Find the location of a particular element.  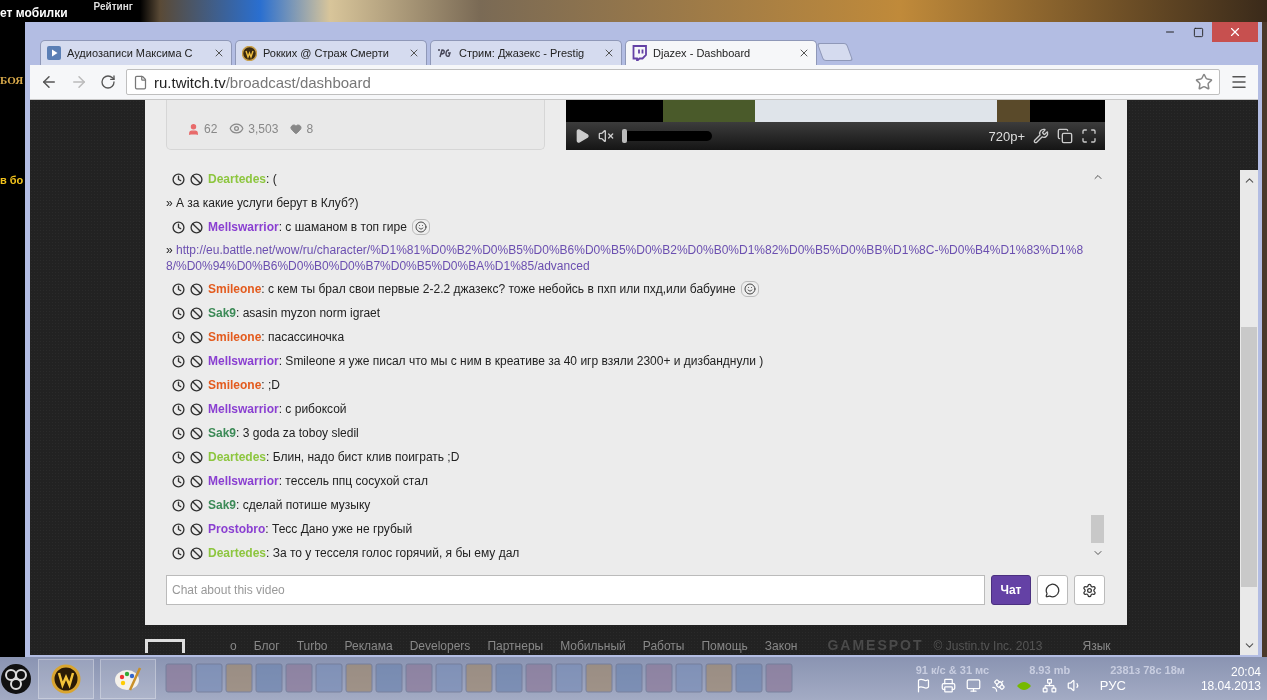

popout-button is located at coordinates (1065, 136).